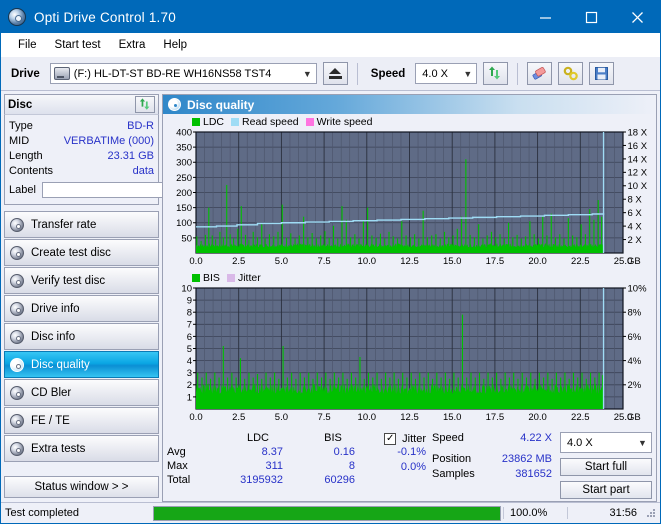  Describe the element at coordinates (81, 104) in the screenshot. I see `disc-panel-header: Disc` at that location.